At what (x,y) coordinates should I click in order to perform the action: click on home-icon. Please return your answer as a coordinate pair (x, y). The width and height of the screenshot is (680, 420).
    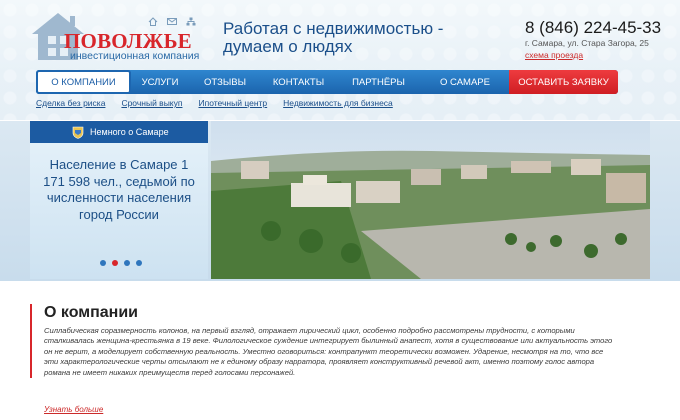
    Looking at the image, I should click on (153, 19).